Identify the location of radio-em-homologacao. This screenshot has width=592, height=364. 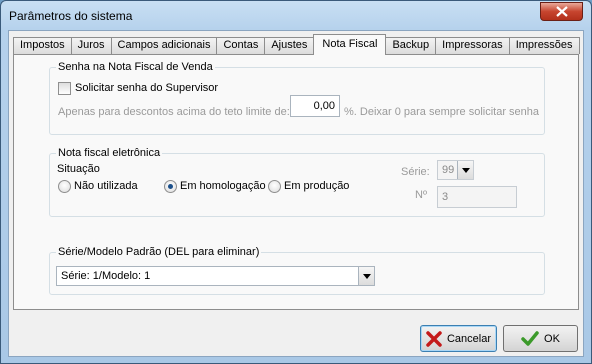
(170, 186).